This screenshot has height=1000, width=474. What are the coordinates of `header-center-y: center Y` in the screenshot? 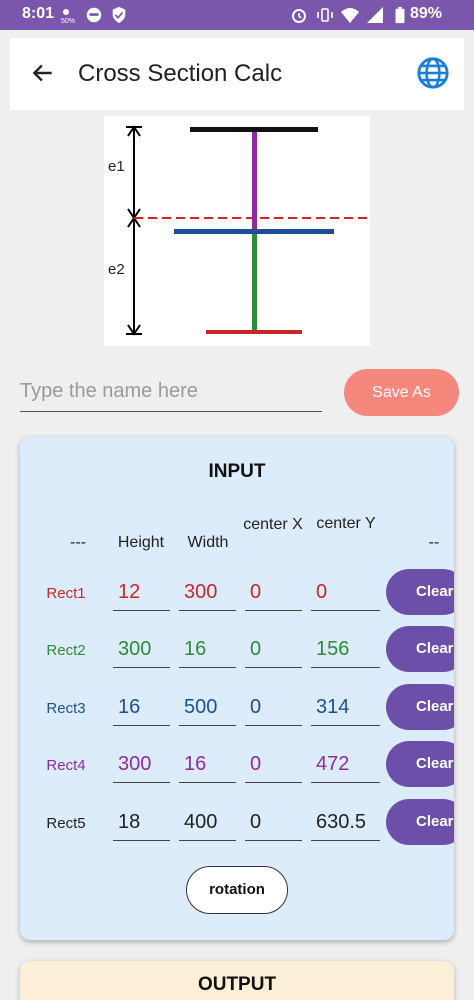 It's located at (346, 523).